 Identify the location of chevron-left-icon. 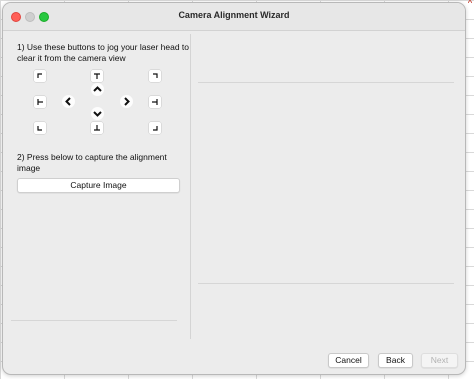
(68, 101).